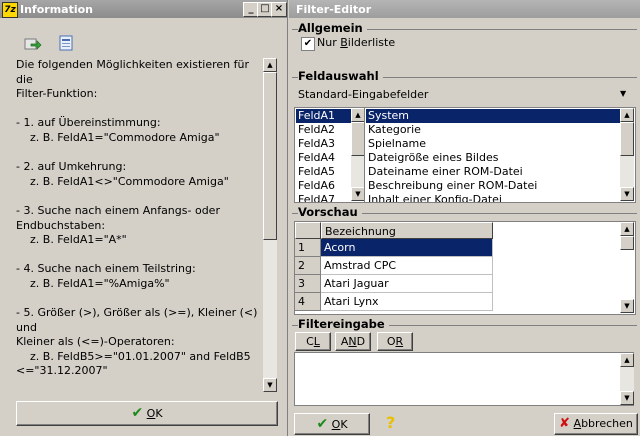  I want to click on field-list-item: FeldA6, so click(324, 186).